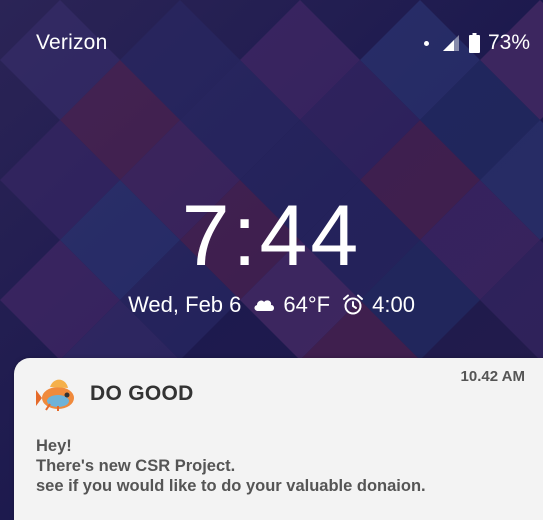  Describe the element at coordinates (54, 446) in the screenshot. I see `notification-line: Hey!` at that location.